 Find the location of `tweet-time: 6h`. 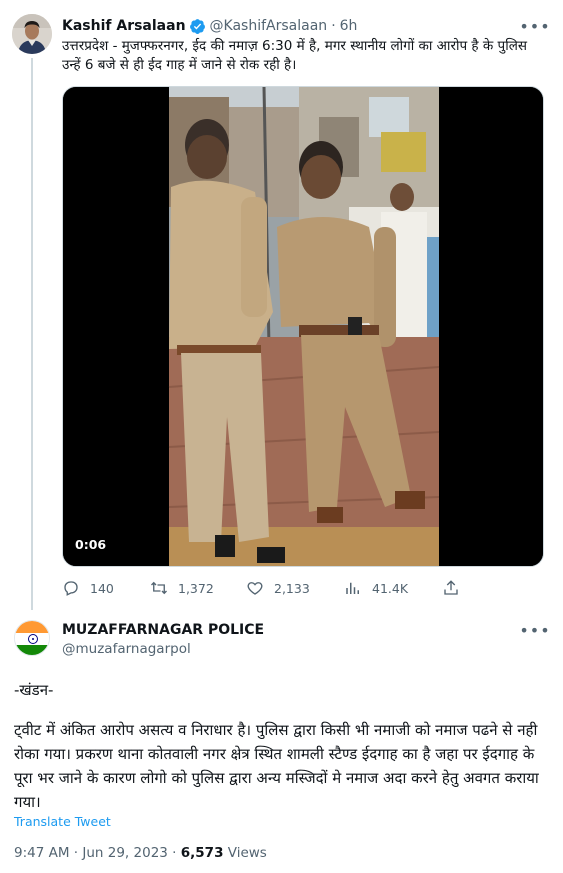

tweet-time: 6h is located at coordinates (349, 26).